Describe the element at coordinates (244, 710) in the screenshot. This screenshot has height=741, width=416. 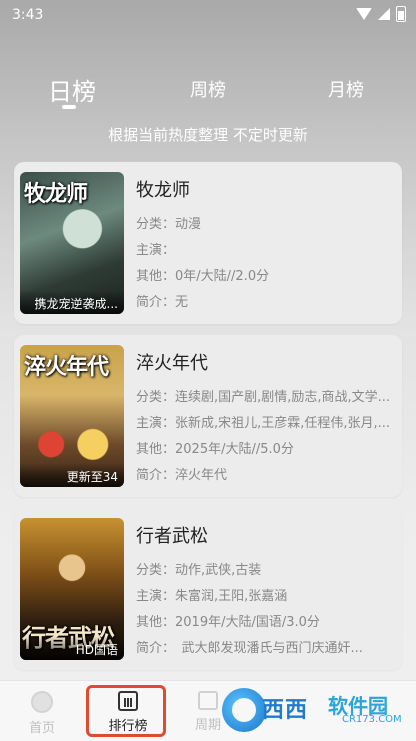
I see `watermark-logo-icon` at that location.